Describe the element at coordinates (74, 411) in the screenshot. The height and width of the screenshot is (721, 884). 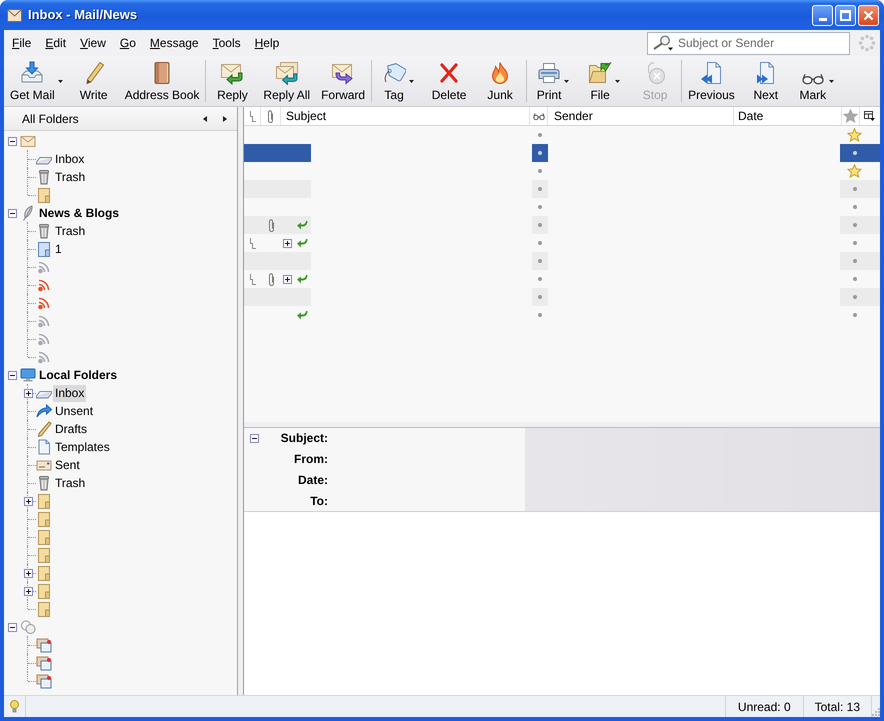
I see `folder-name: Unsent` at that location.